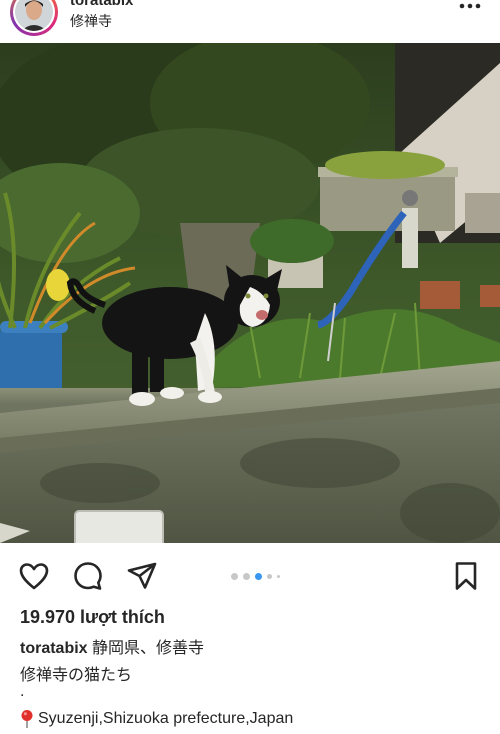 The height and width of the screenshot is (734, 500). I want to click on likes-count: 19.970 lượt thích, so click(92, 617).